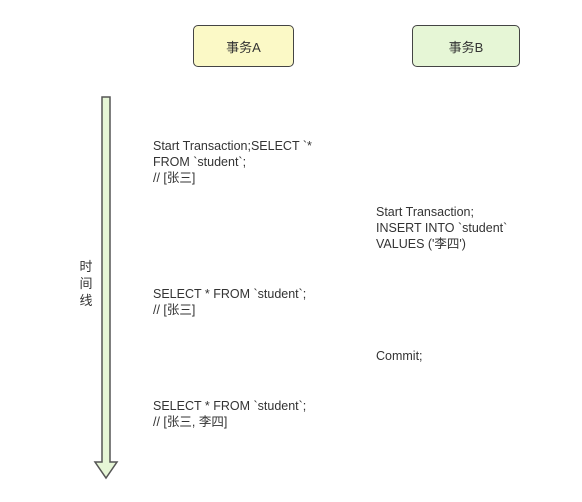  I want to click on code-comment: // [张三, 李四], so click(190, 422).